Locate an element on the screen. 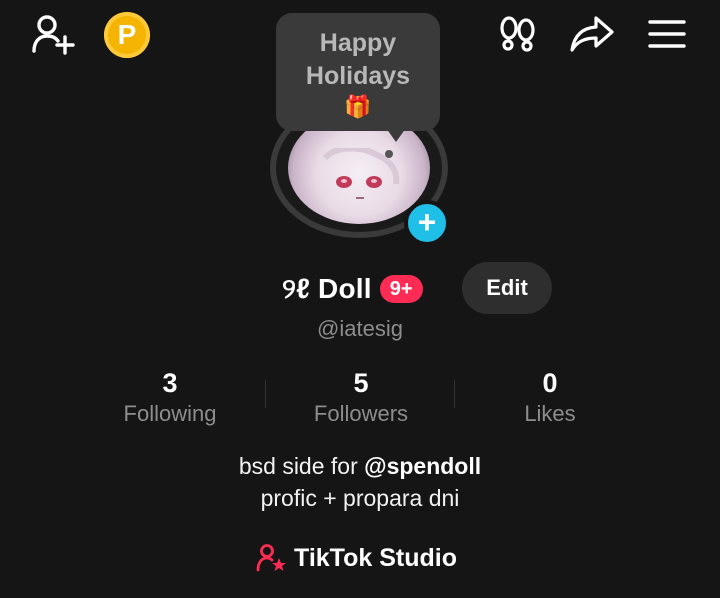 This screenshot has height=598, width=720. add-friend-icon is located at coordinates (54, 34).